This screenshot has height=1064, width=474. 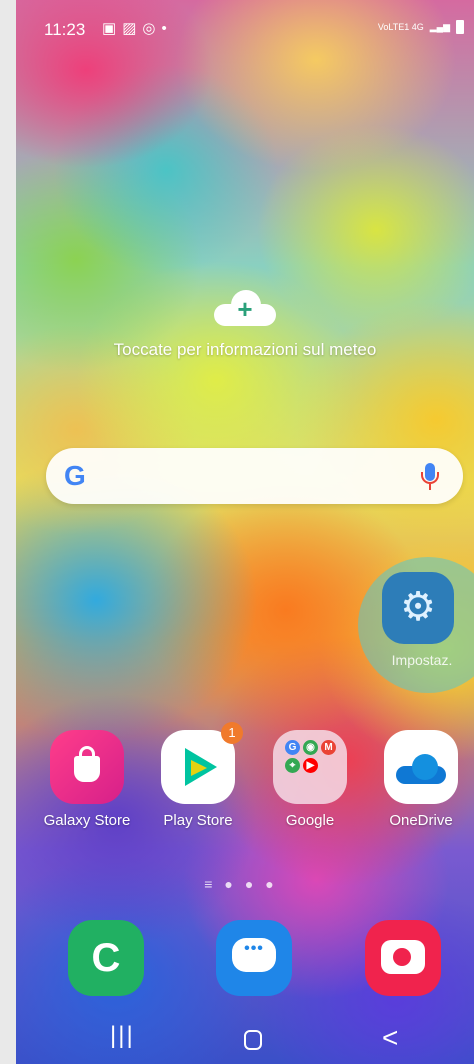 I want to click on app-google-folder: G ◉ M ⌖ ▶ Google, so click(x=310, y=779).